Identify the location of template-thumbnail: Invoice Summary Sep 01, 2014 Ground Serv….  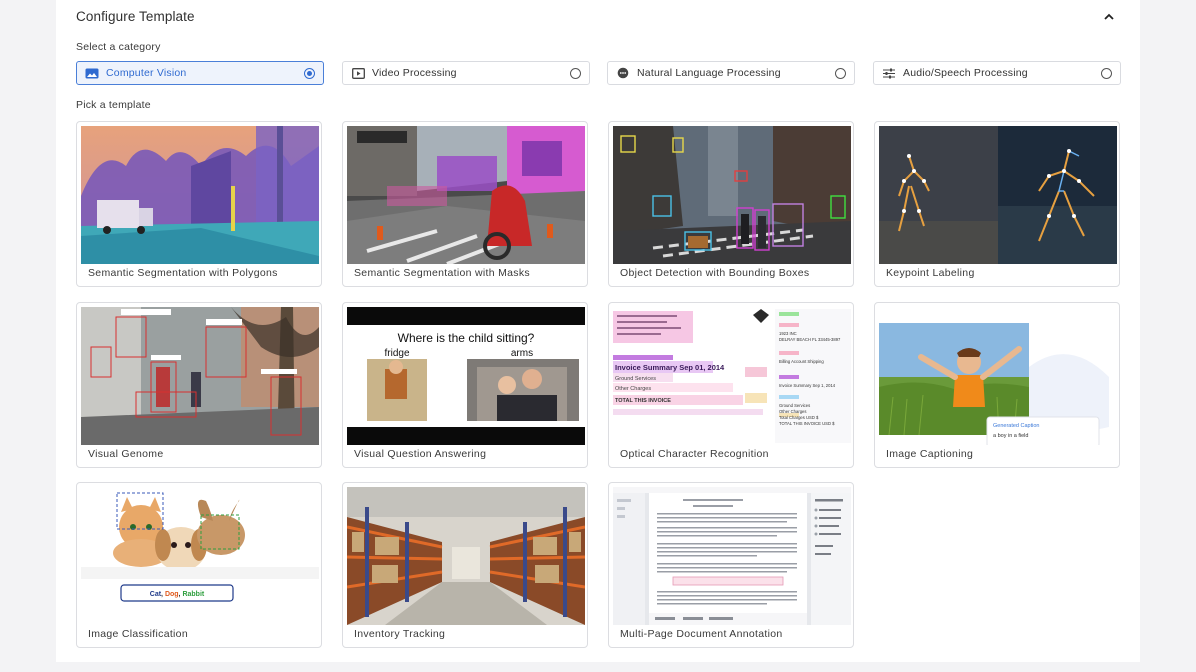
(732, 376).